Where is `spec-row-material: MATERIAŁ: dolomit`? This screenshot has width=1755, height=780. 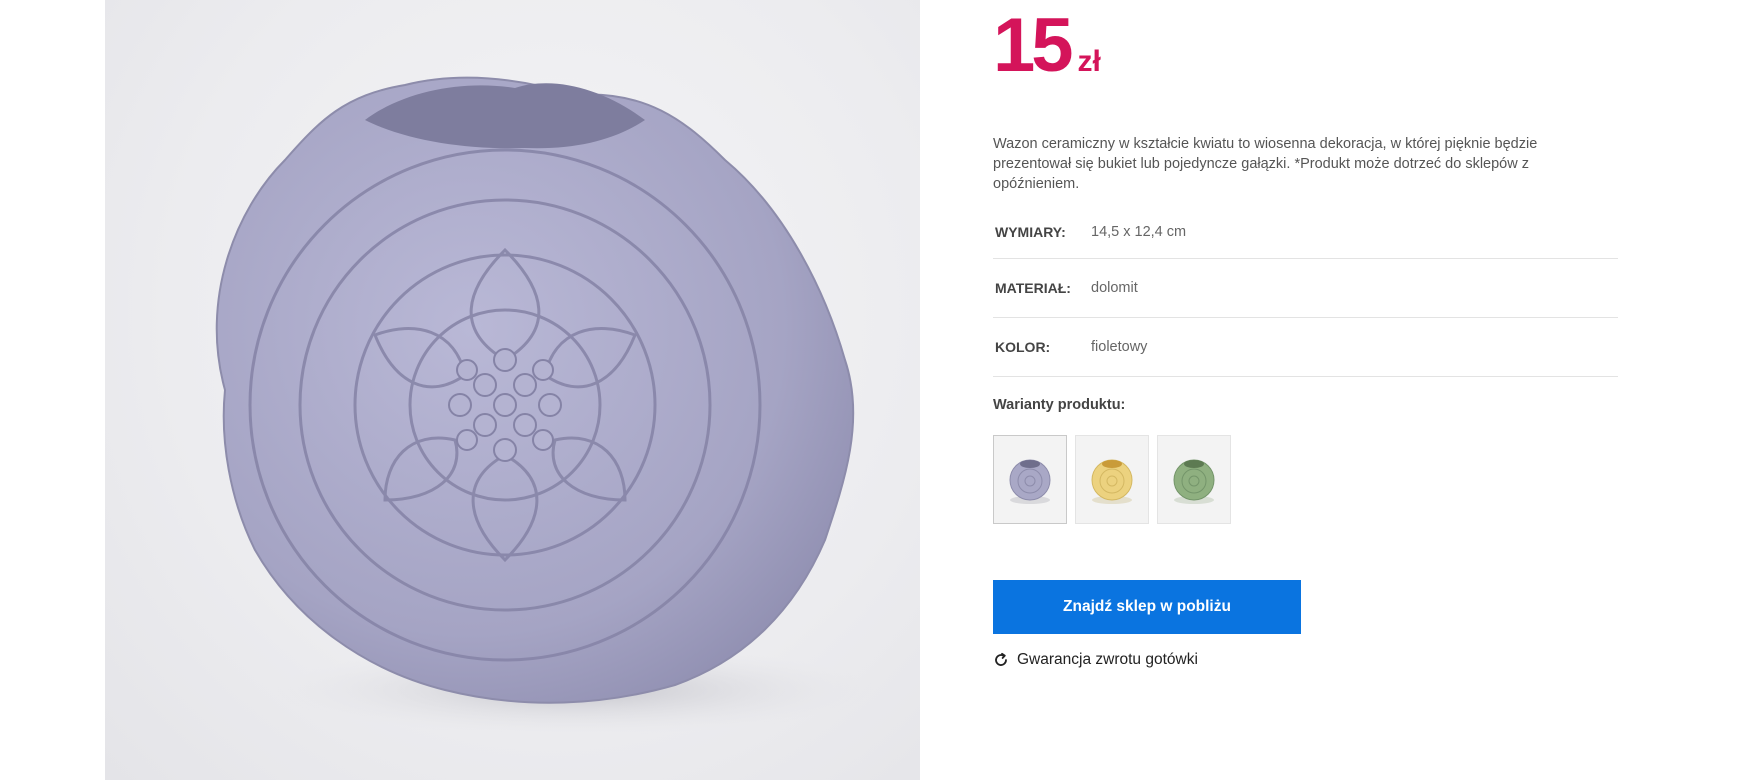
spec-row-material: MATERIAŁ: dolomit is located at coordinates (1305, 288).